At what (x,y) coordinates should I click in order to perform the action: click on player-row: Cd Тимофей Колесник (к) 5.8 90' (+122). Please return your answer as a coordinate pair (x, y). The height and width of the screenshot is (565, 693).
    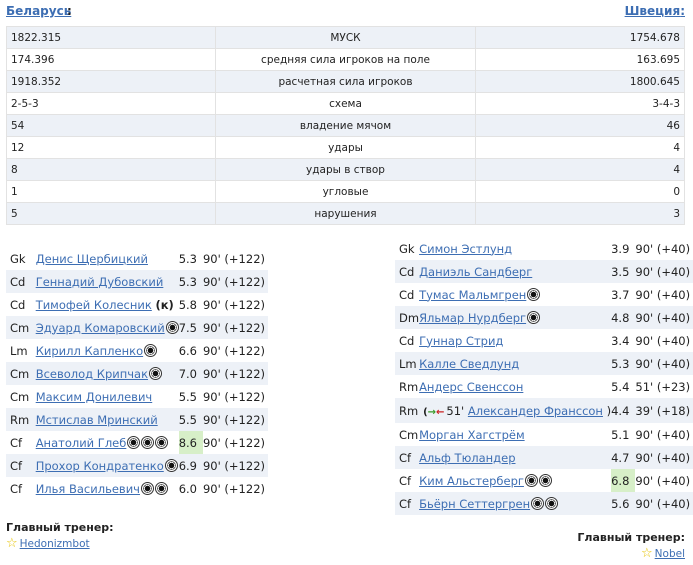
    Looking at the image, I should click on (137, 304).